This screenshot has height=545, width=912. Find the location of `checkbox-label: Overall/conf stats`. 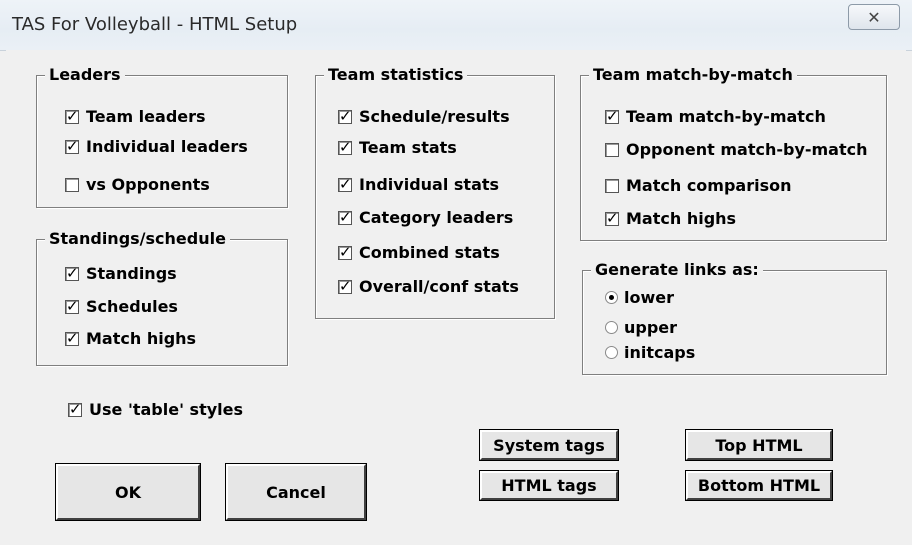

checkbox-label: Overall/conf stats is located at coordinates (439, 286).